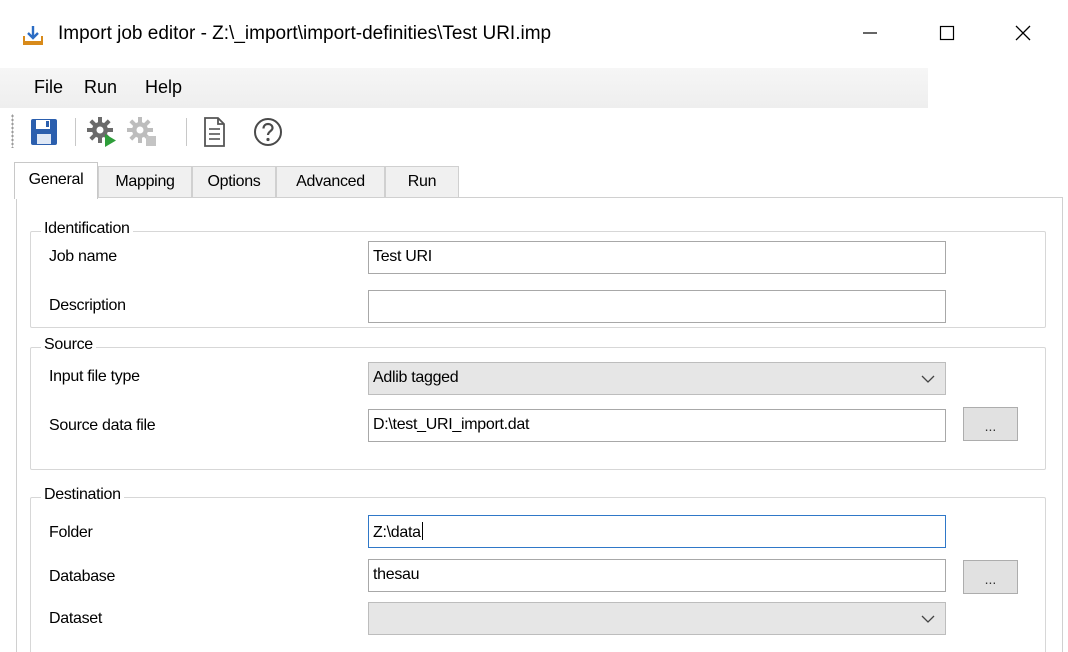 The image size is (1068, 652). Describe the element at coordinates (657, 306) in the screenshot. I see `description-input` at that location.